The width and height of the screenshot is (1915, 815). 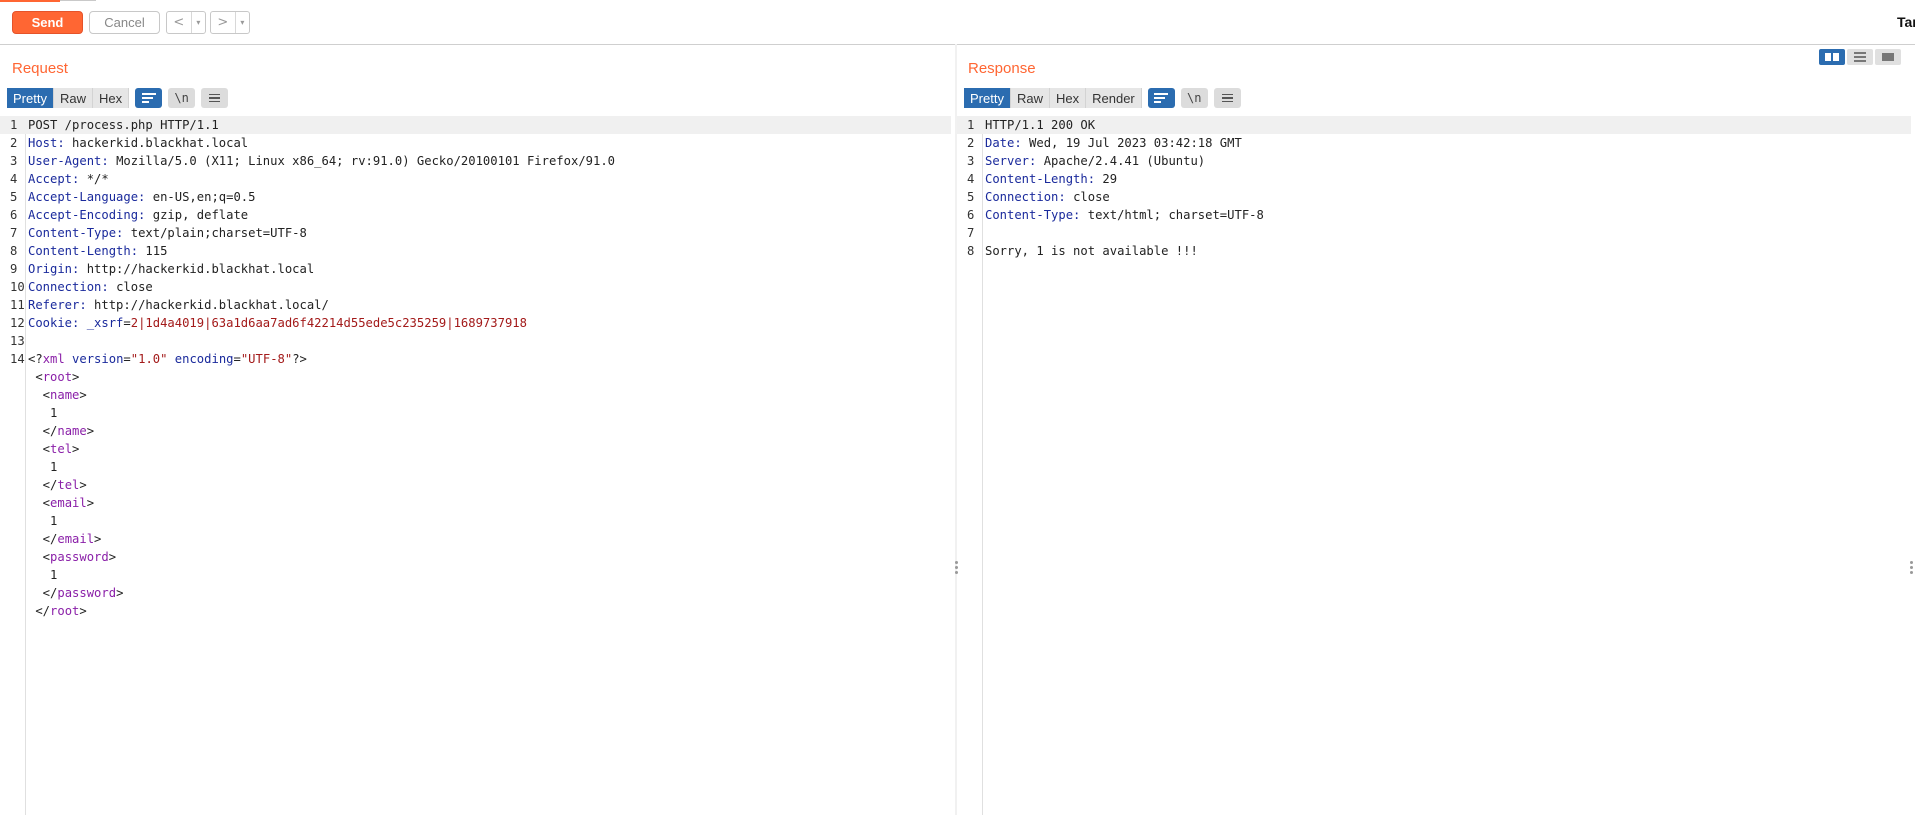 What do you see at coordinates (1434, 197) in the screenshot?
I see `response-code-line: 5 Connection: close` at bounding box center [1434, 197].